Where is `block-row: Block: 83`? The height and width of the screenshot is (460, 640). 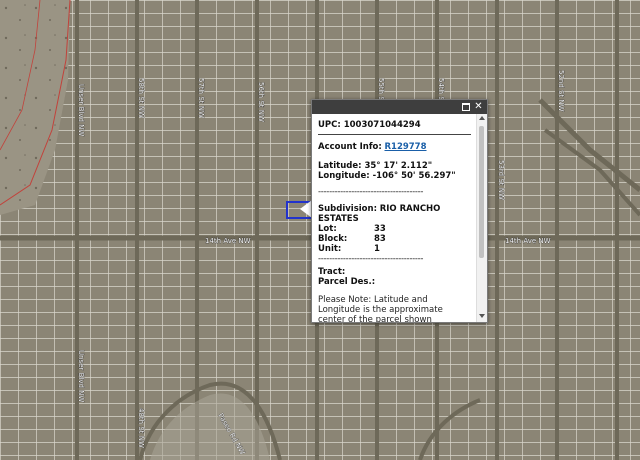 block-row: Block: 83 is located at coordinates (394, 239).